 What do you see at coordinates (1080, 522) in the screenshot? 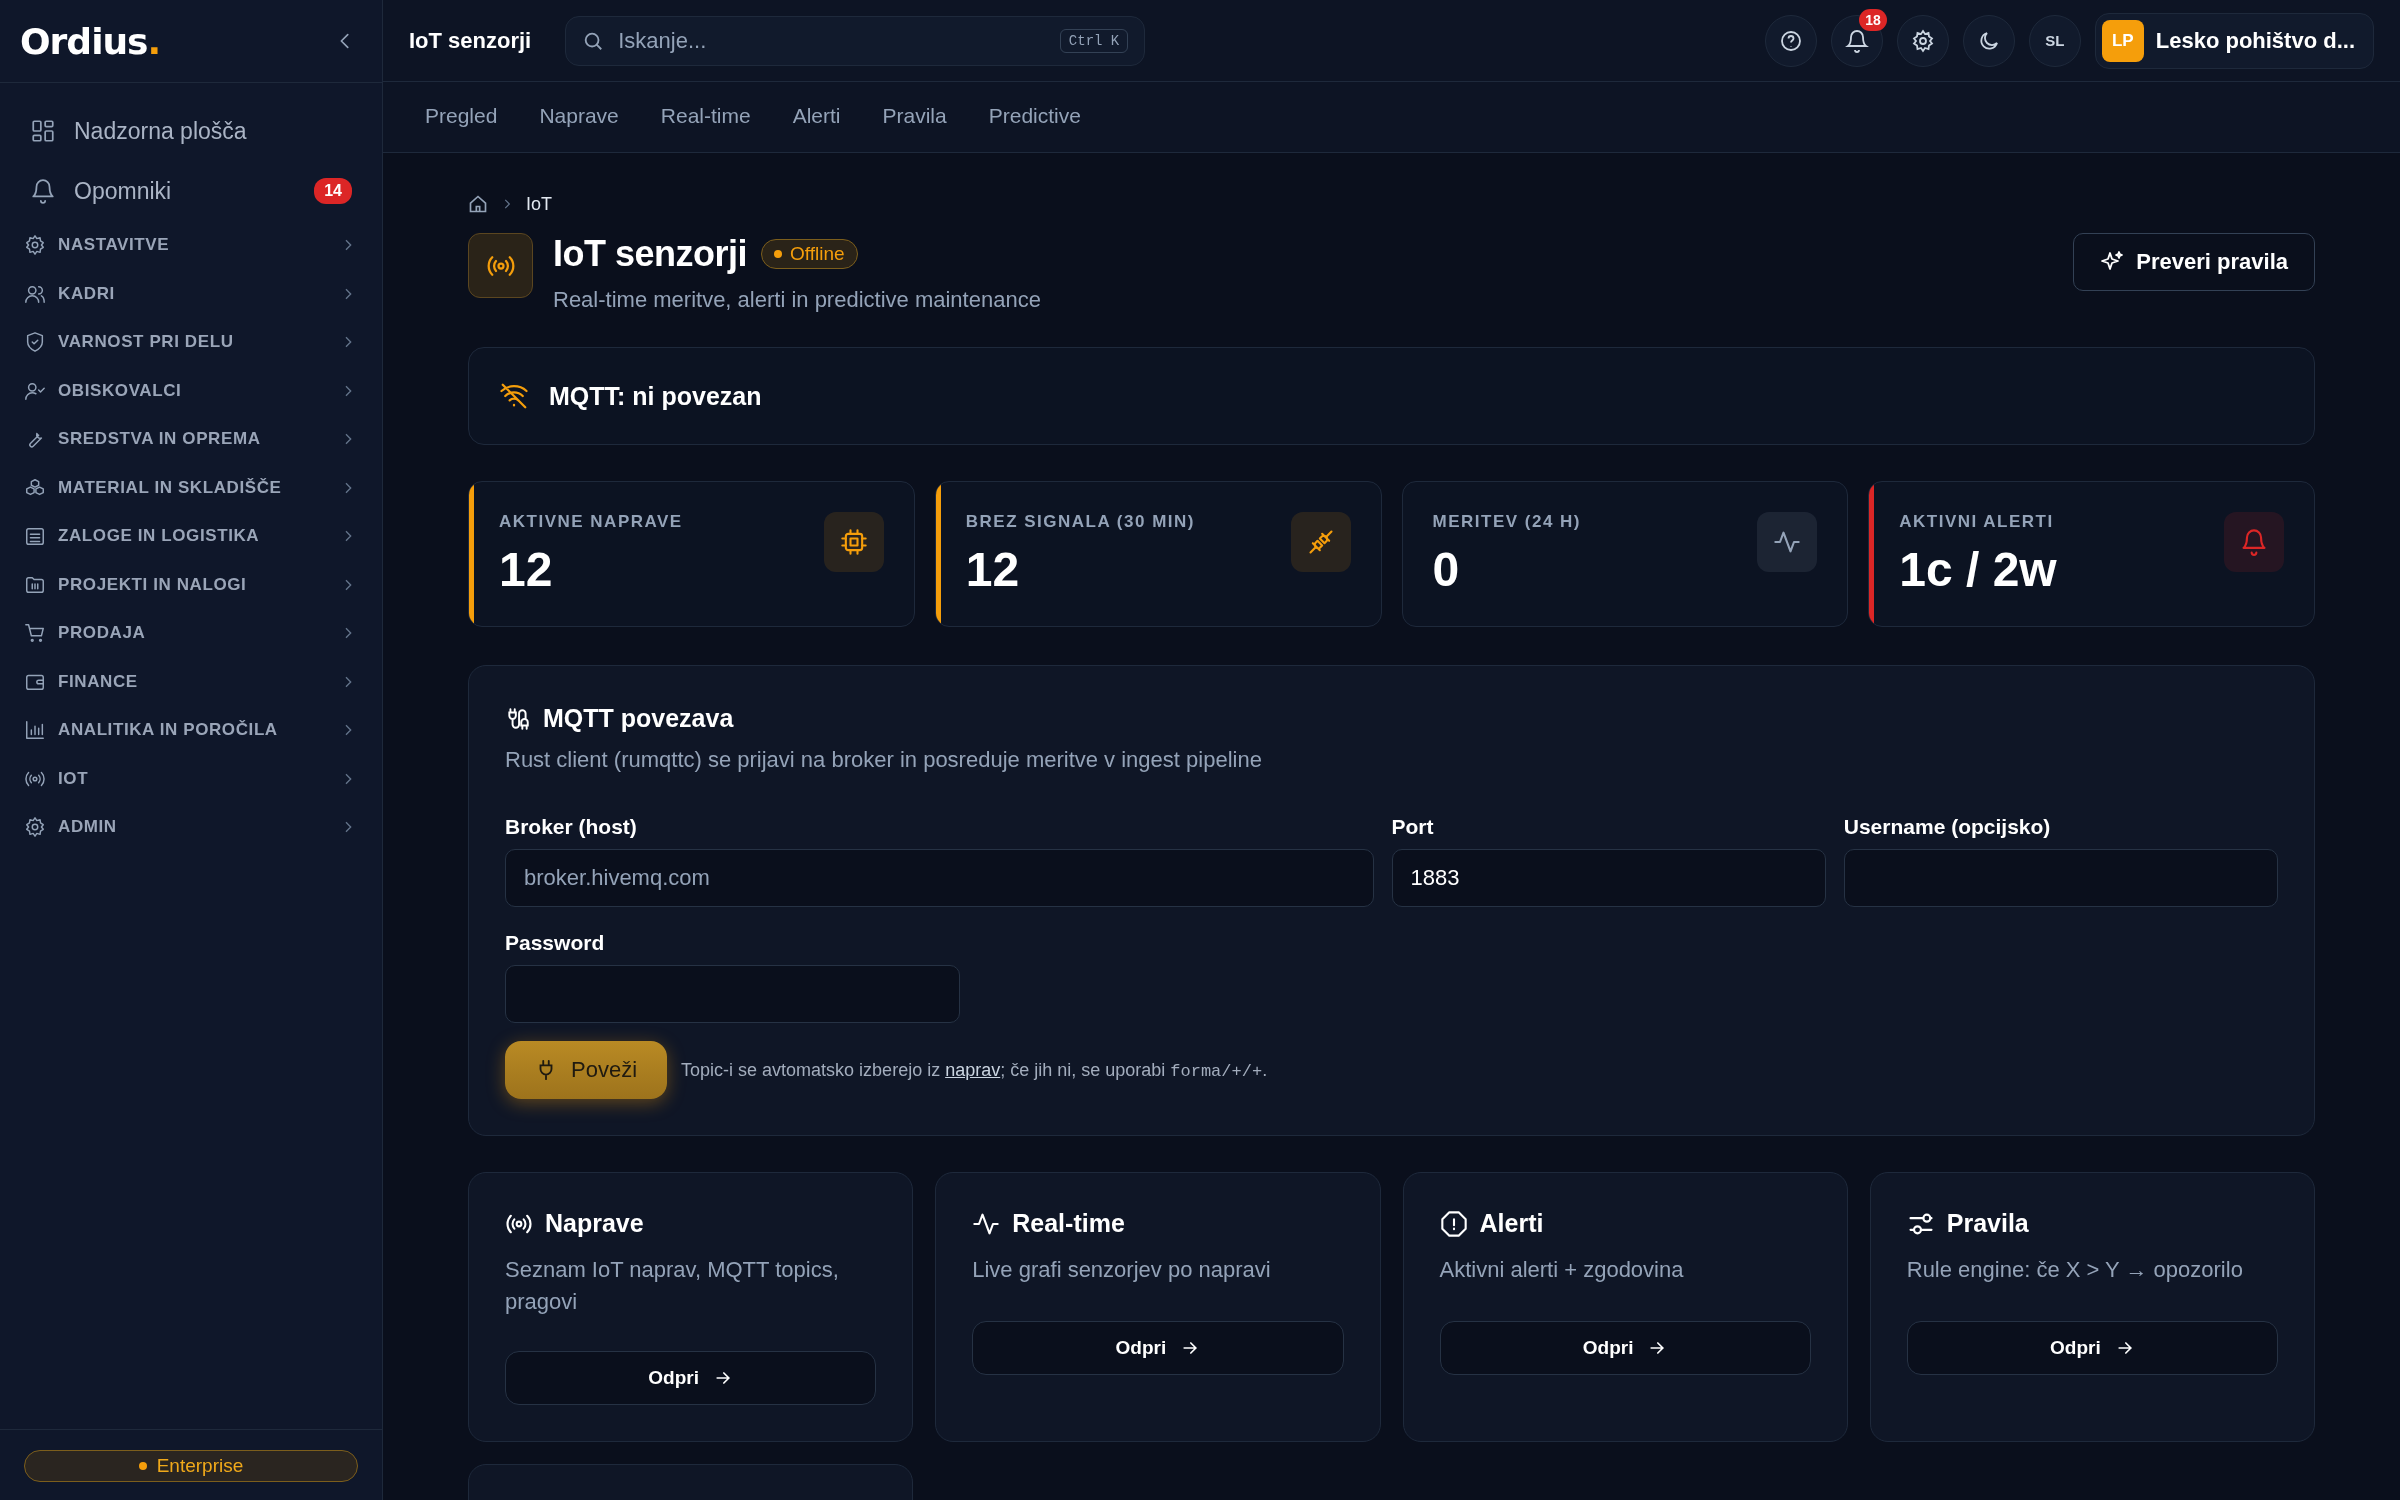
I see `stat-label: BREZ SIGNALA (30 MIN)` at bounding box center [1080, 522].